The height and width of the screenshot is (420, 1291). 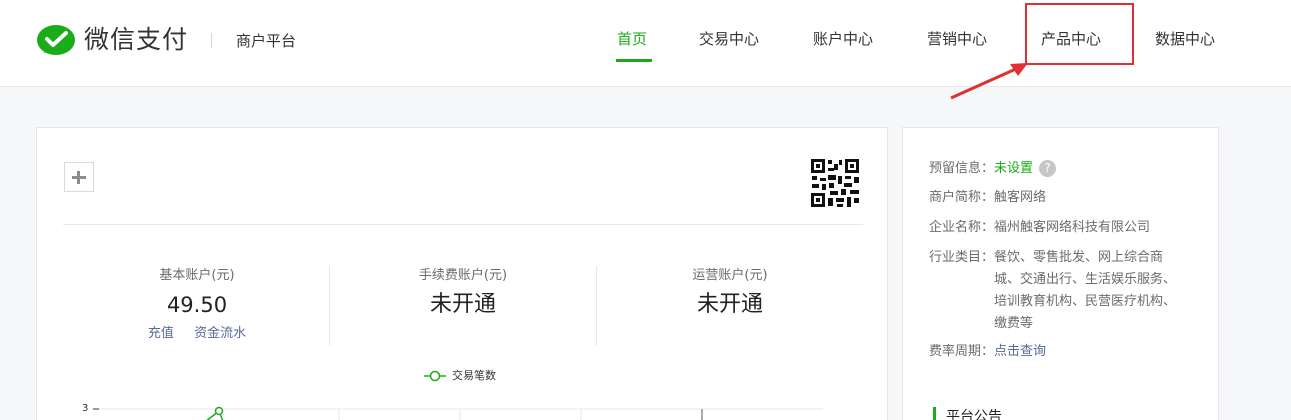 I want to click on wechat-pay-logo-icon, so click(x=56, y=41).